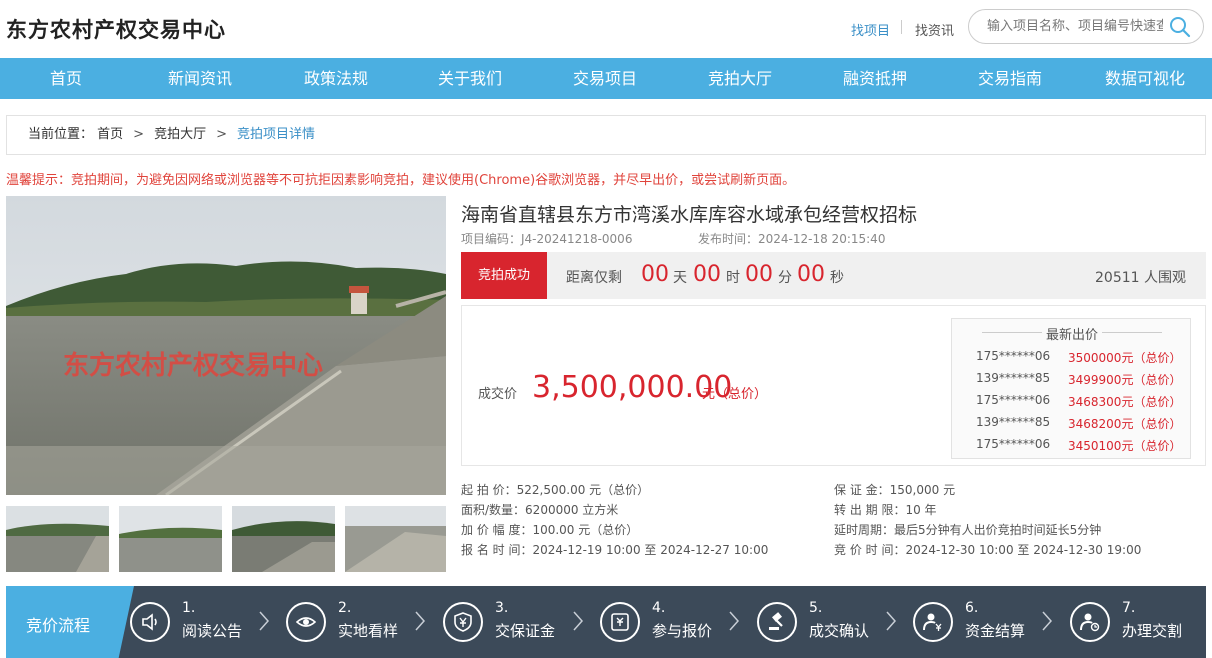  I want to click on speaker-icon, so click(150, 622).